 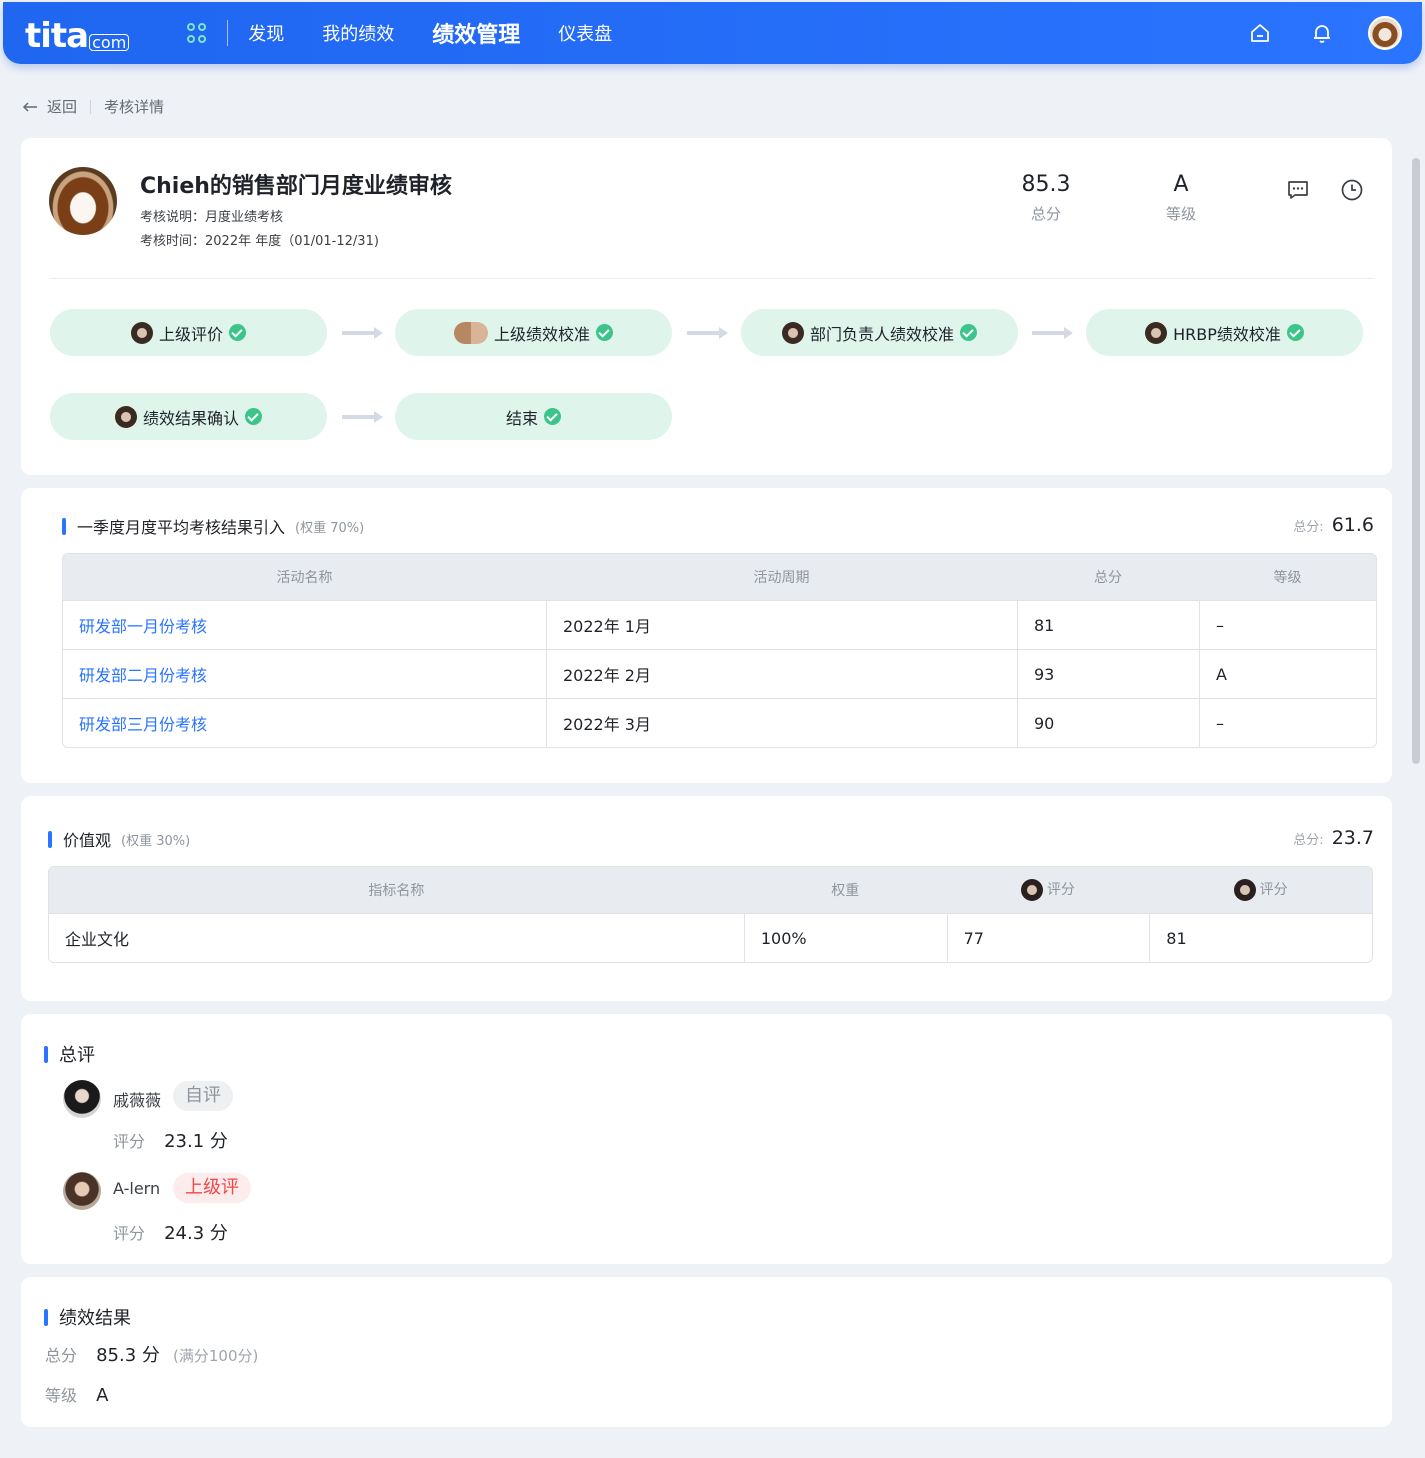 What do you see at coordinates (304, 722) in the screenshot?
I see `activity-name-link: 研发部三月份考核` at bounding box center [304, 722].